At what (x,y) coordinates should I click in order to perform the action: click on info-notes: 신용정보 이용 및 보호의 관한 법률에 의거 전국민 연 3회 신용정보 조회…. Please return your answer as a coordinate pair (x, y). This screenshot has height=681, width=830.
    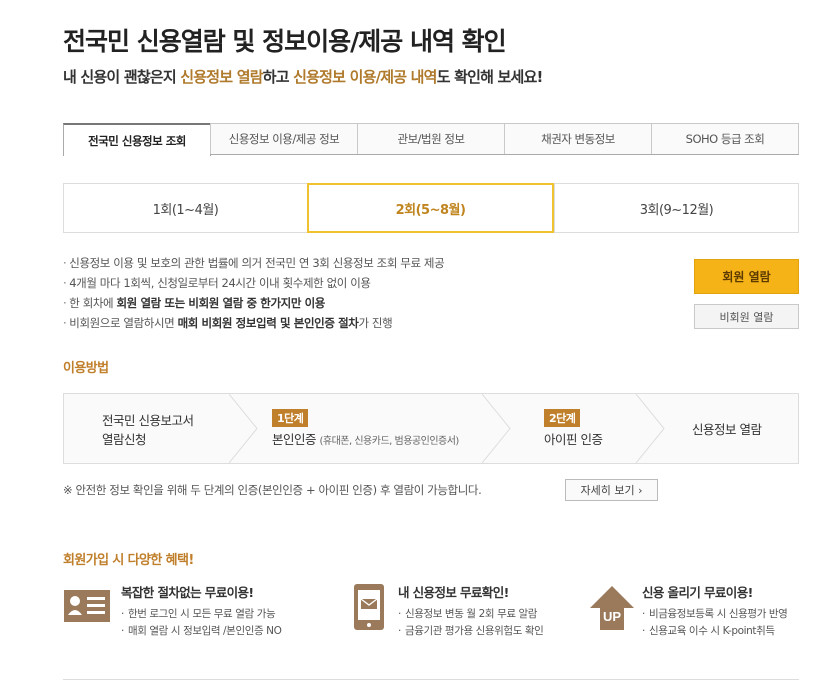
    Looking at the image, I should click on (253, 293).